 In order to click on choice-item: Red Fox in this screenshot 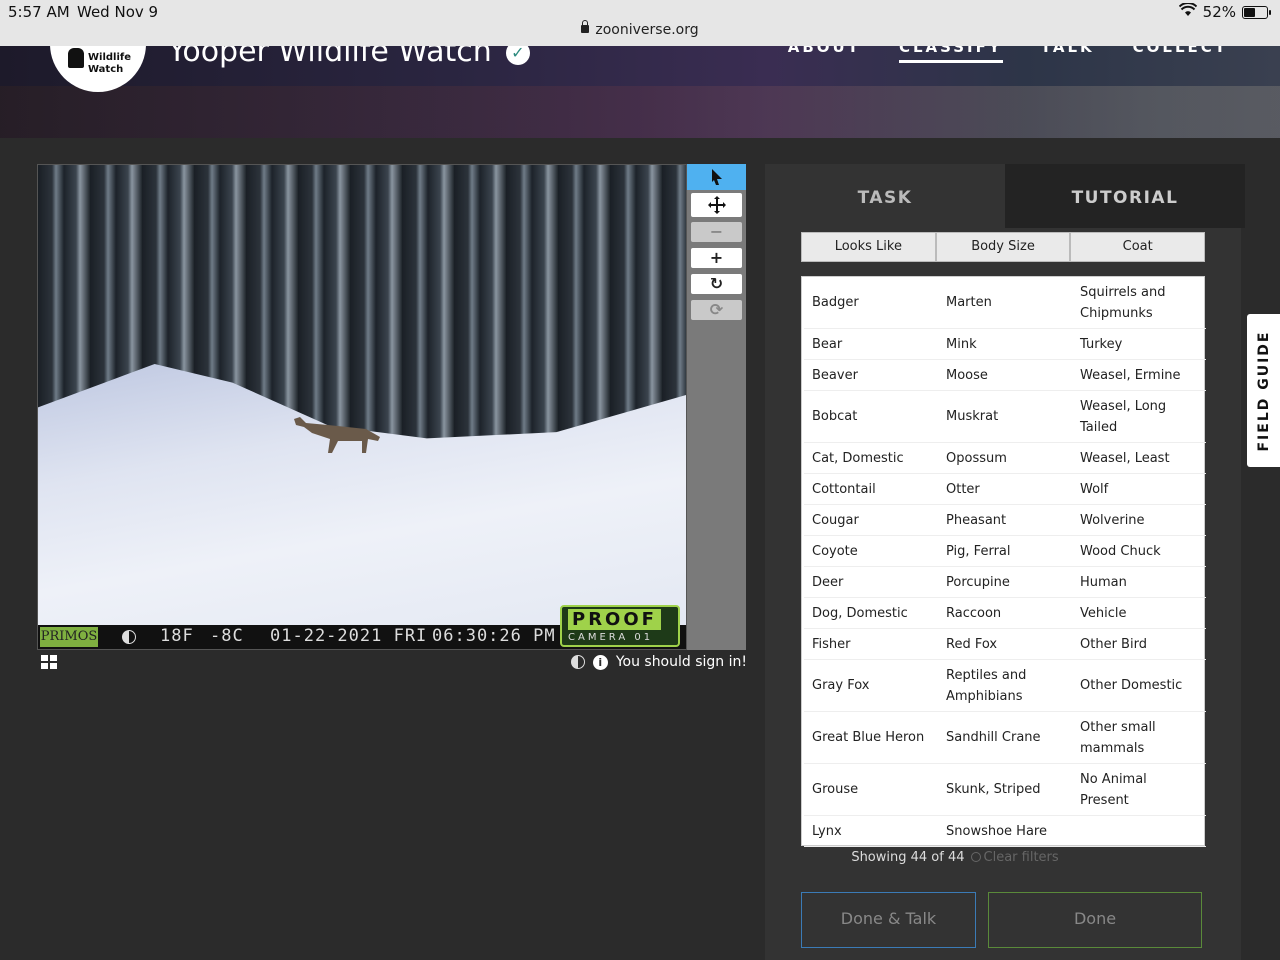, I will do `click(1005, 644)`.